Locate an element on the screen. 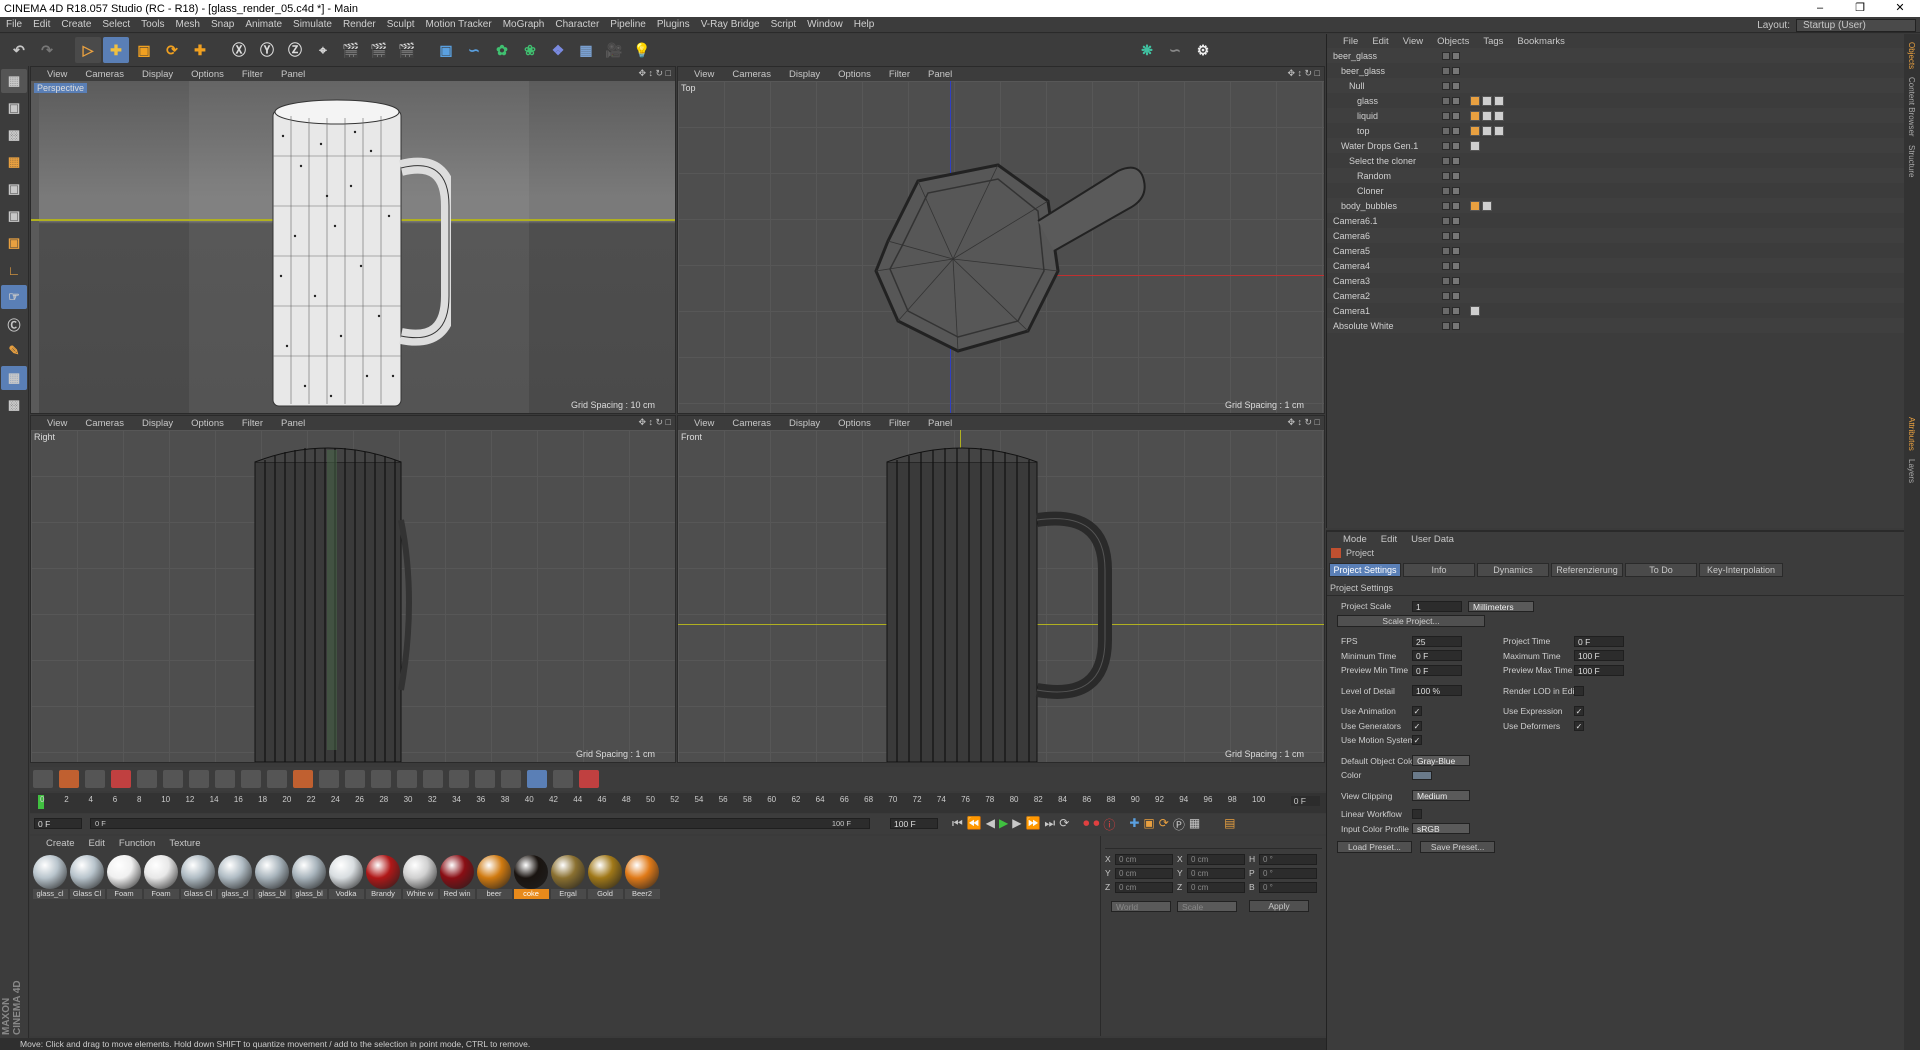 The width and height of the screenshot is (1920, 1050). subdivision-icon: ✿ is located at coordinates (502, 50).